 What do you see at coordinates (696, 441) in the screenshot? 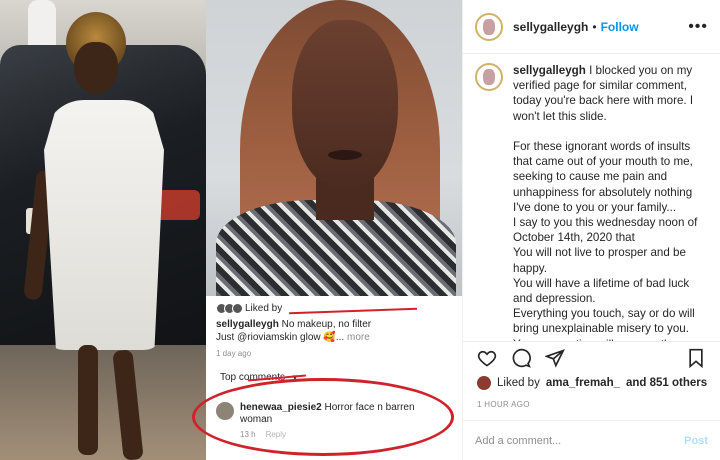
I see `post-button: Post` at bounding box center [696, 441].